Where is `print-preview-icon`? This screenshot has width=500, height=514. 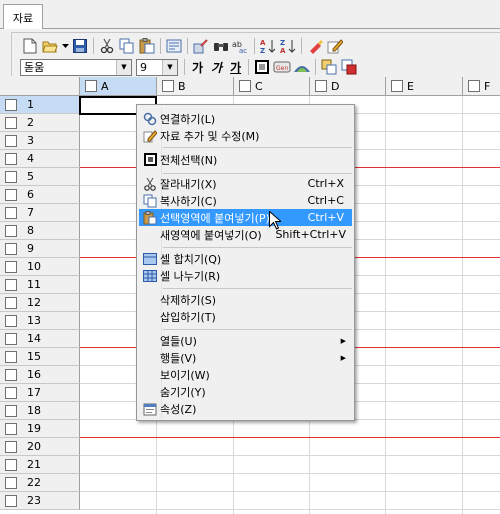 print-preview-icon is located at coordinates (174, 46).